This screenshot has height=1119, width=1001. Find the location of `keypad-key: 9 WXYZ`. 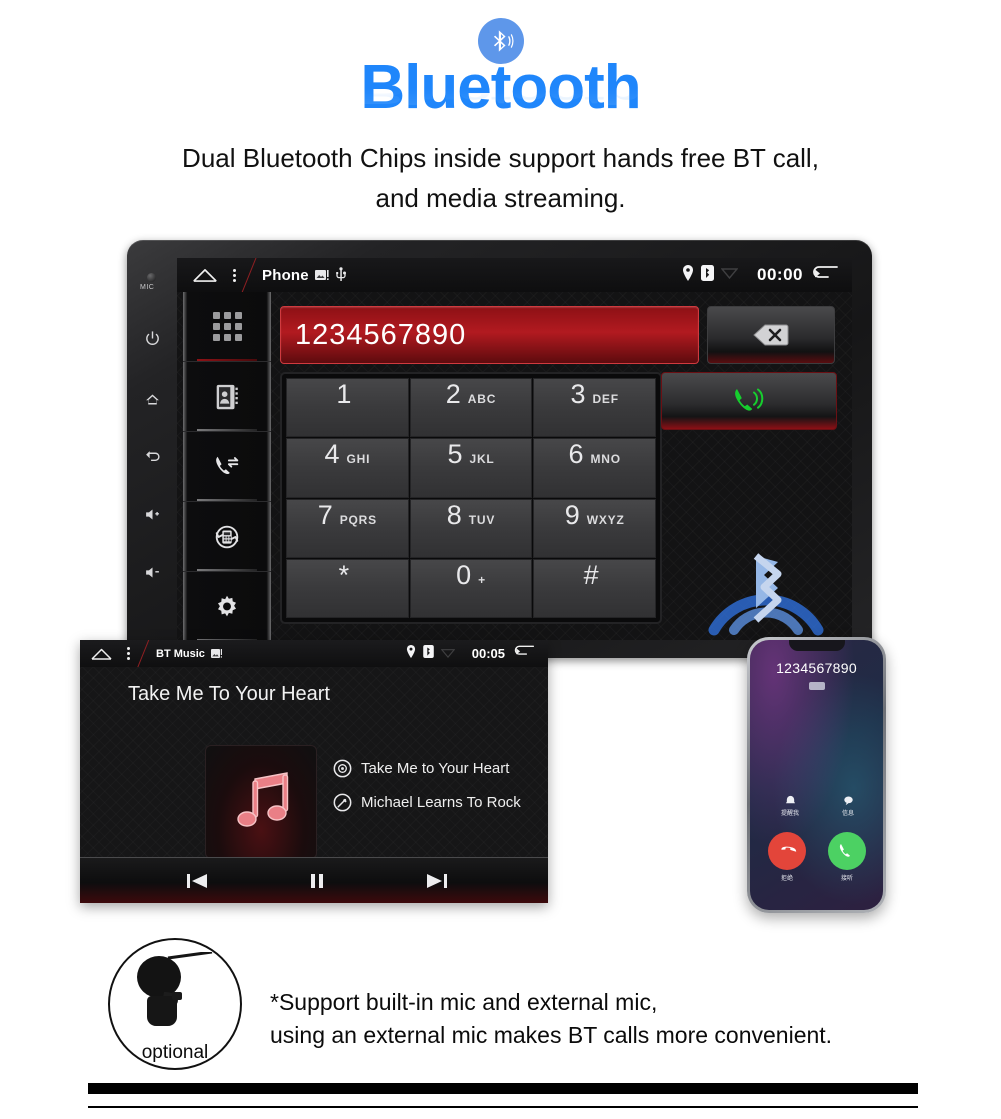

keypad-key: 9 WXYZ is located at coordinates (594, 528).